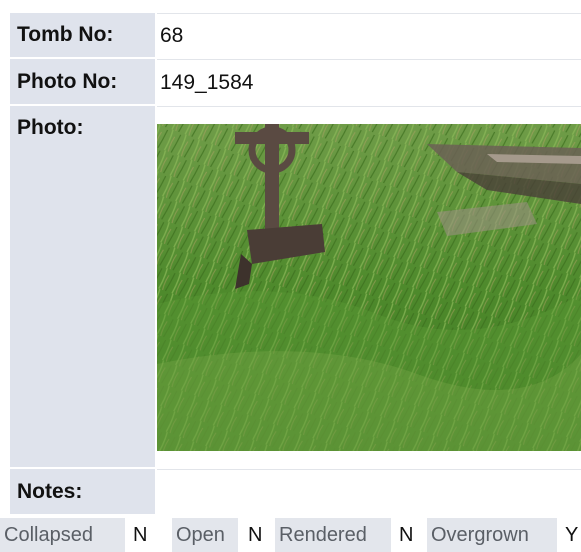 The height and width of the screenshot is (552, 581). Describe the element at coordinates (62, 535) in the screenshot. I see `status-collapsed-label: Collapsed` at that location.